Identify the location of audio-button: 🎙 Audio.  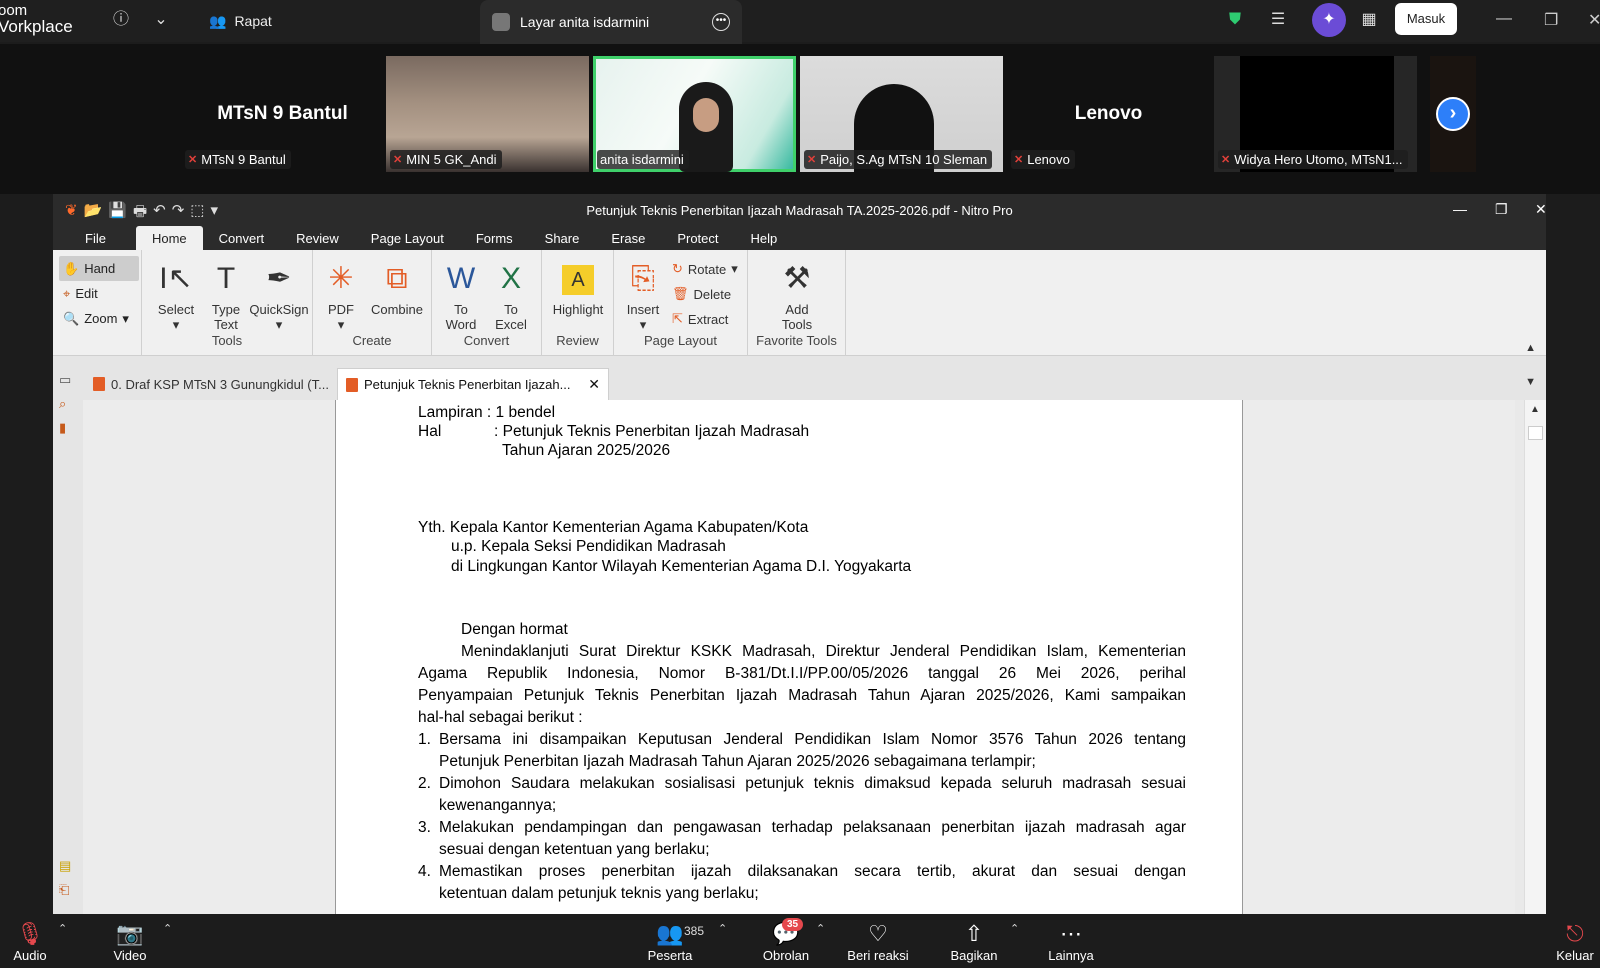
(30, 941).